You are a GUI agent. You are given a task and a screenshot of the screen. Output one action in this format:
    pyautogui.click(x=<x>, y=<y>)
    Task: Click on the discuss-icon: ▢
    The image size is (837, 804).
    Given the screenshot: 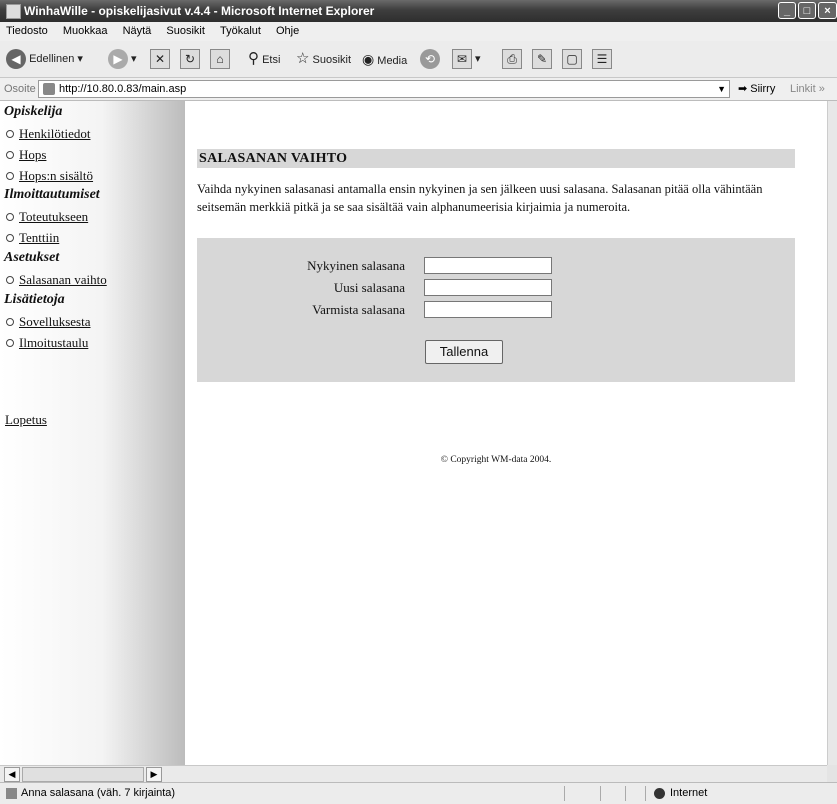 What is the action you would take?
    pyautogui.click(x=572, y=59)
    